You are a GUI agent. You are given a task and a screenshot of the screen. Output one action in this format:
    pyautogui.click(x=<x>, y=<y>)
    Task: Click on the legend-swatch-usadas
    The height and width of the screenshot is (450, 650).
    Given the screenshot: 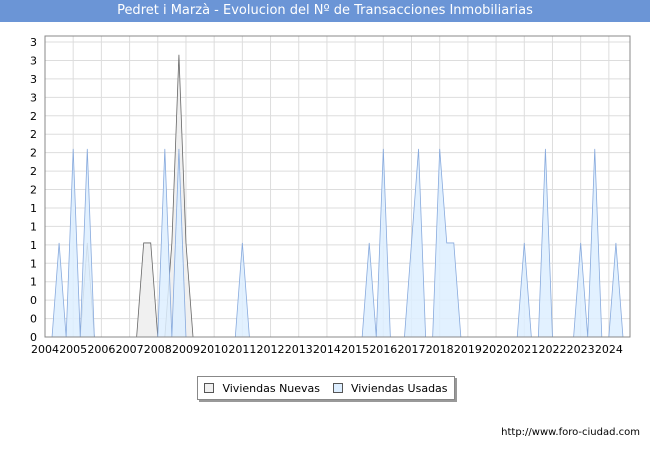 What is the action you would take?
    pyautogui.click(x=337, y=388)
    